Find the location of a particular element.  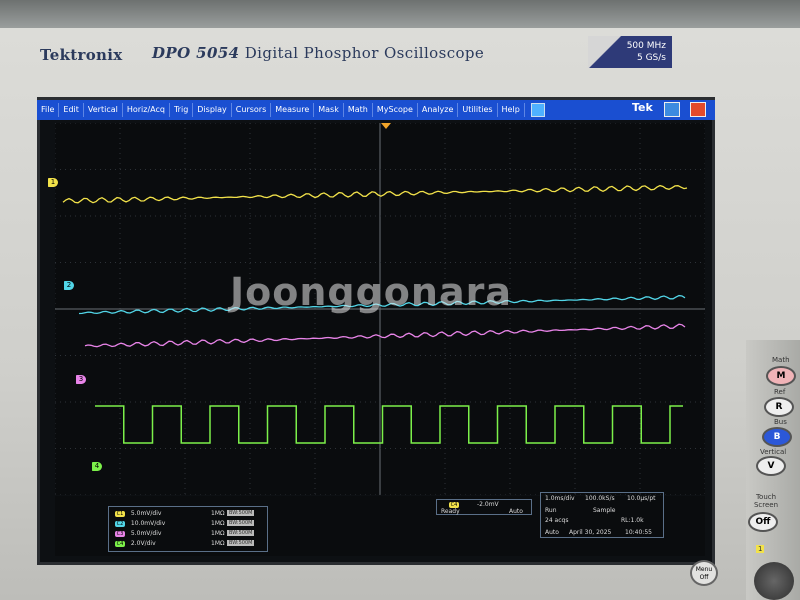

trigger-readout: C4 -2.0mV Ready Auto is located at coordinates (484, 507).